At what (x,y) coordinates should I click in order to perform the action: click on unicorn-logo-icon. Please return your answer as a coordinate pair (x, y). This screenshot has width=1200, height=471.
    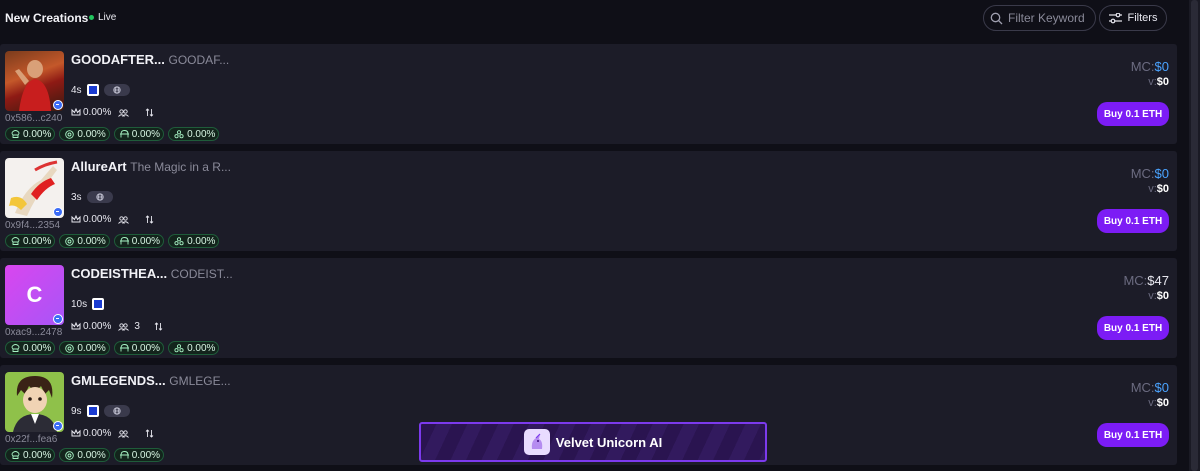
    Looking at the image, I should click on (536, 442).